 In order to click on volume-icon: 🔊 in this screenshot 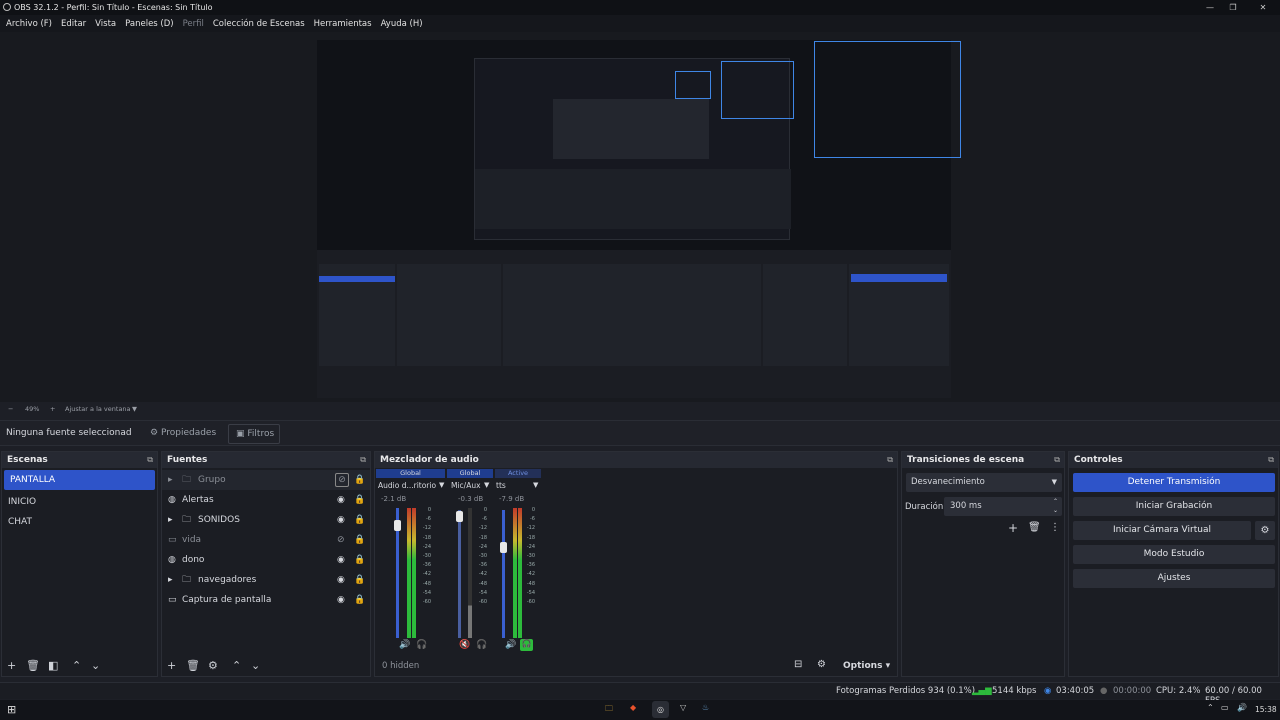, I will do `click(1242, 707)`.